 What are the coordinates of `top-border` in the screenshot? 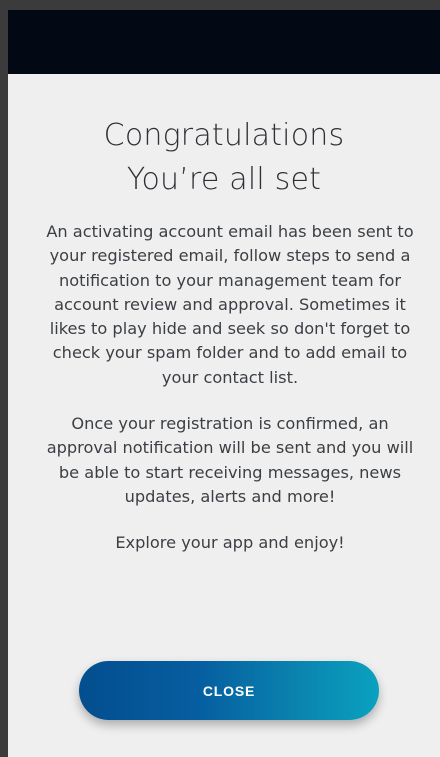 It's located at (220, 5).